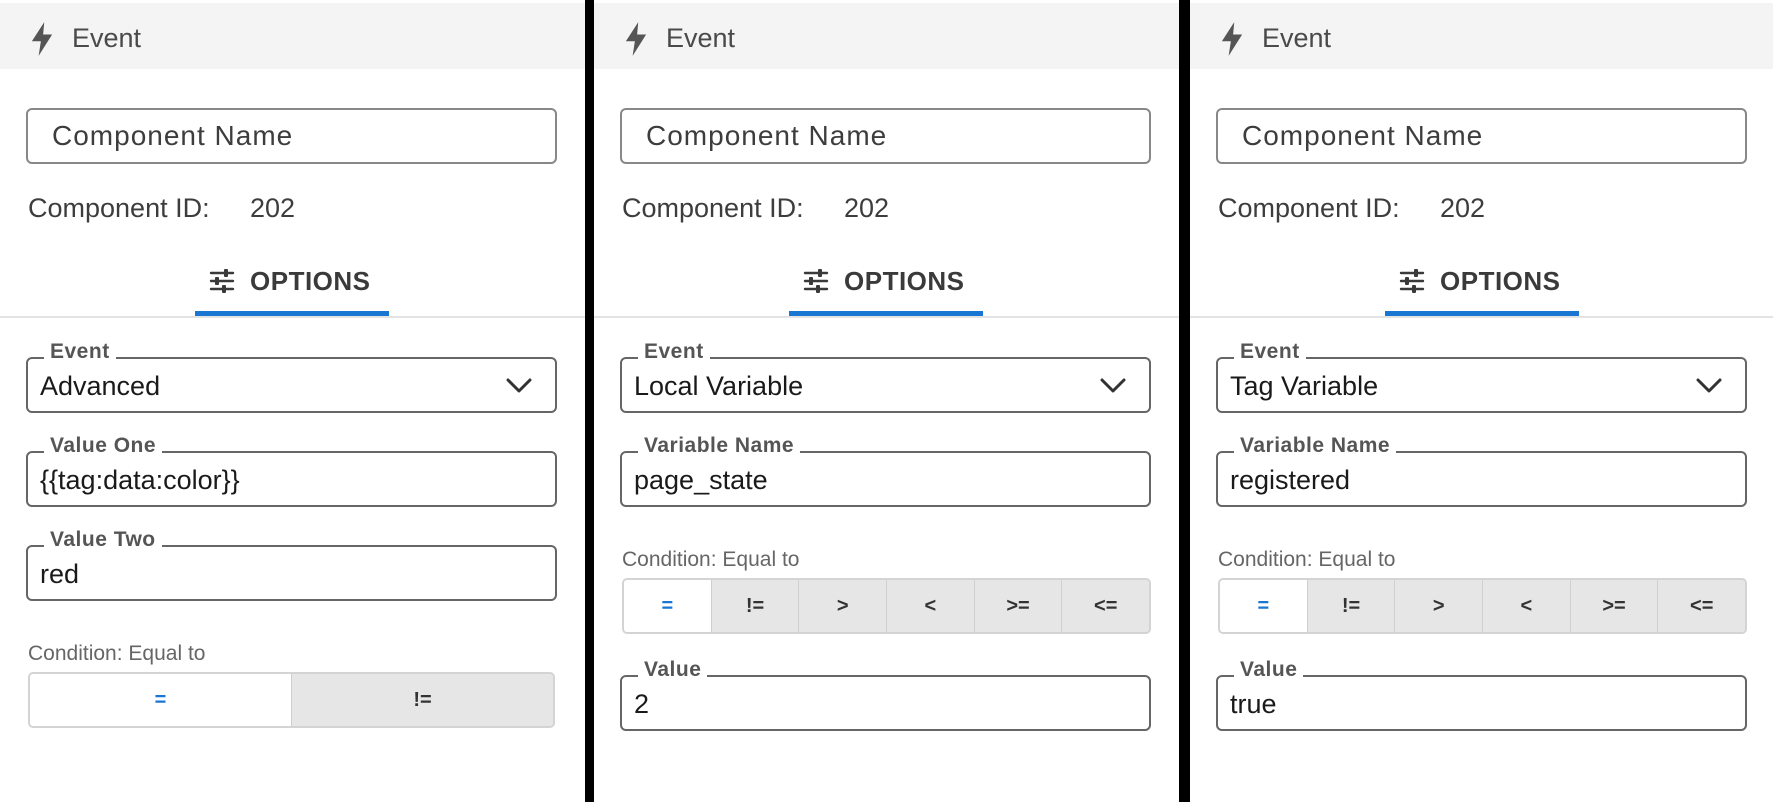 This screenshot has height=802, width=1773. I want to click on value-two-legend: Value Two, so click(103, 540).